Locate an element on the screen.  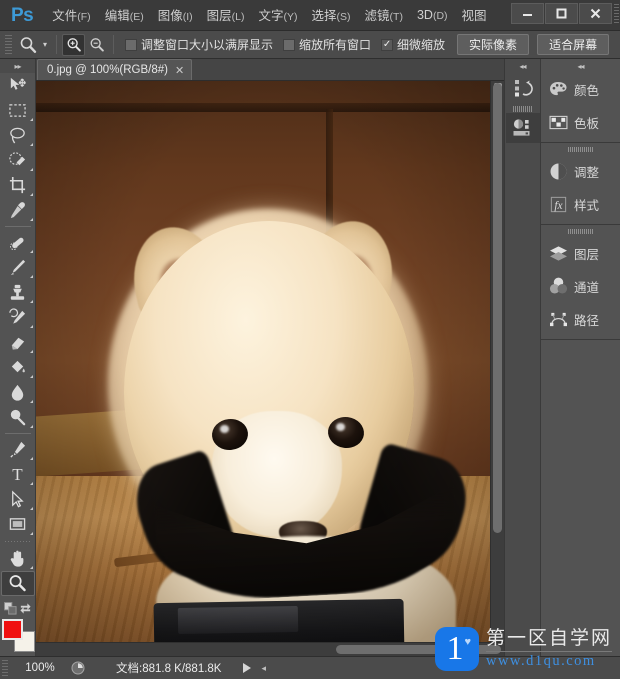
maximize-button is located at coordinates (561, 13).